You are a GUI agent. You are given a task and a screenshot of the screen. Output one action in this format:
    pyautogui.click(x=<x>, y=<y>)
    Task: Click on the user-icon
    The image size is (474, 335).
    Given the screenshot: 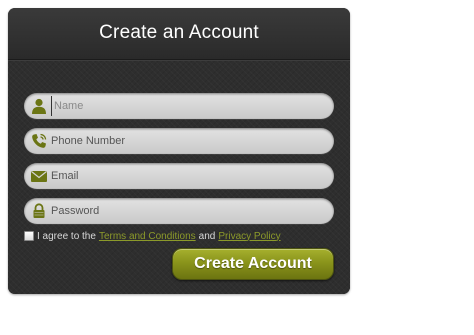 What is the action you would take?
    pyautogui.click(x=39, y=106)
    